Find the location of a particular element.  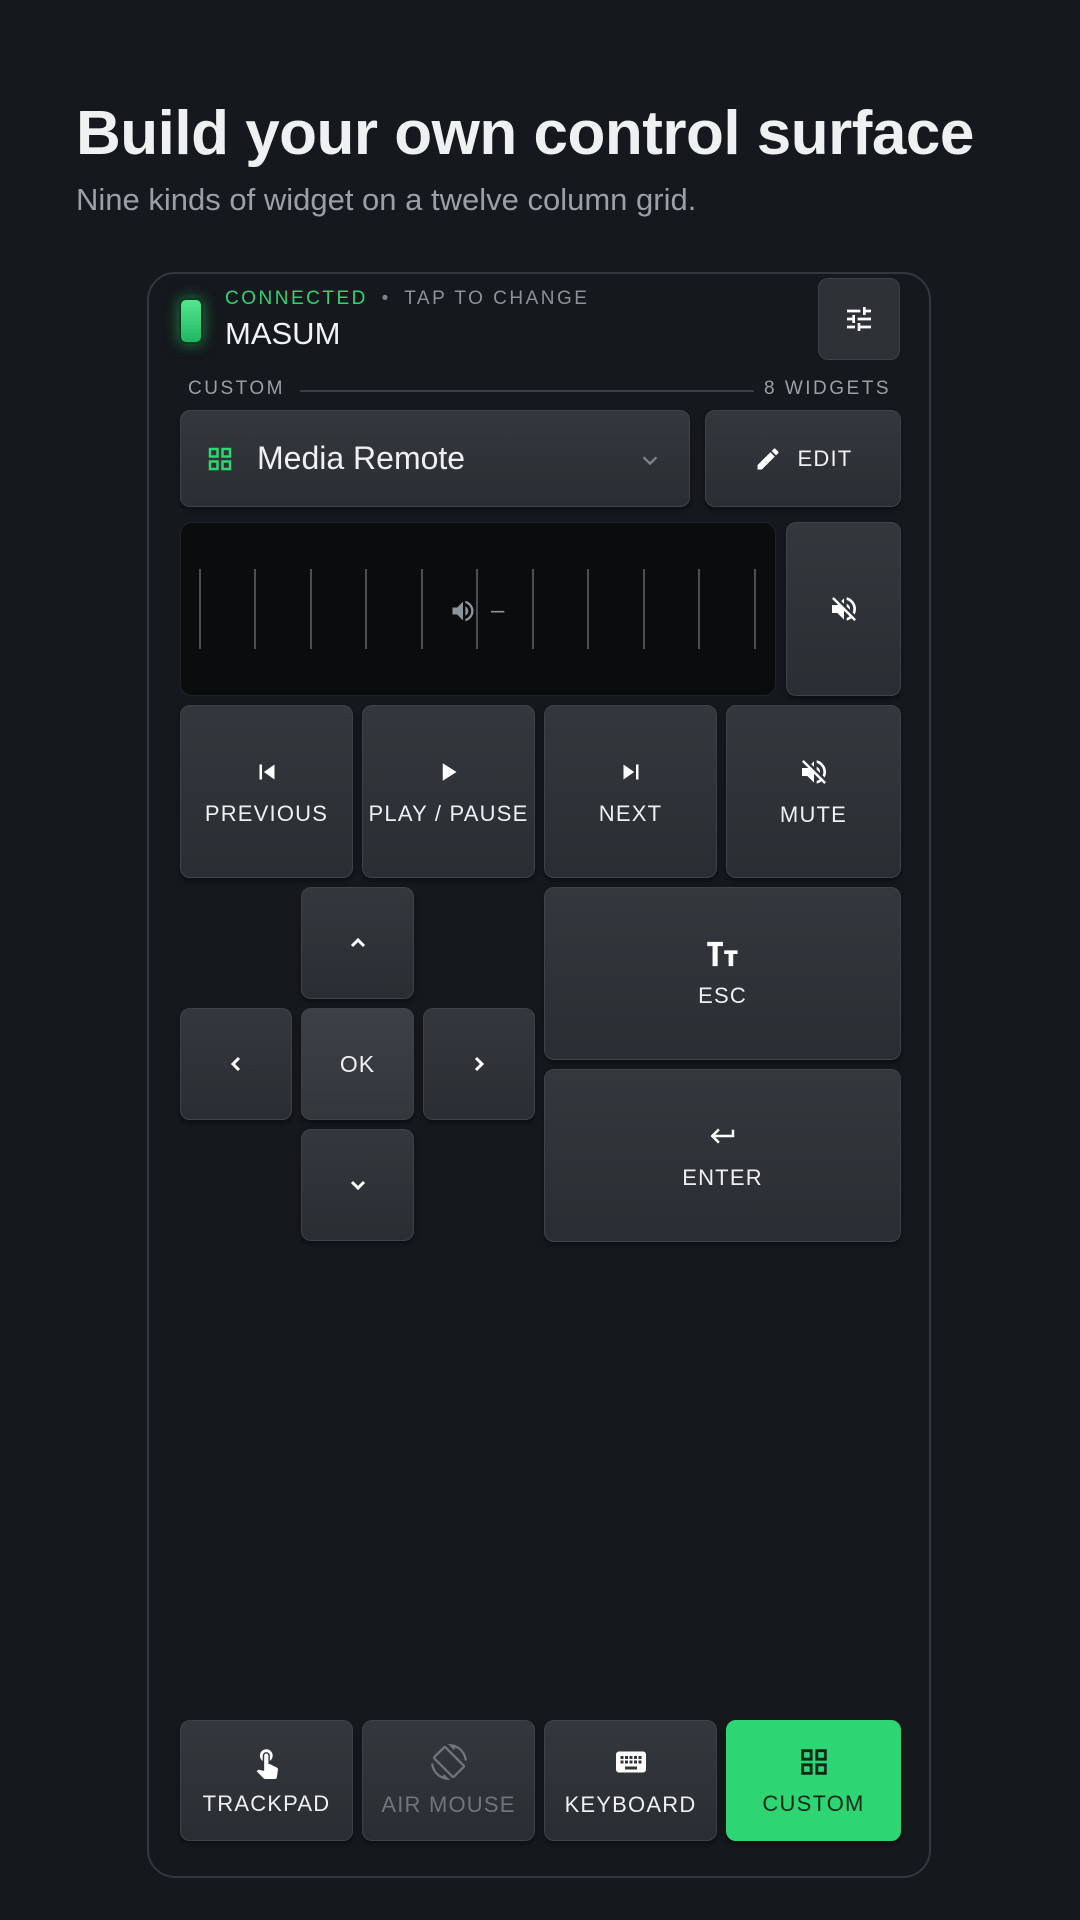

widget-count: 8 WIDGETS is located at coordinates (827, 388).